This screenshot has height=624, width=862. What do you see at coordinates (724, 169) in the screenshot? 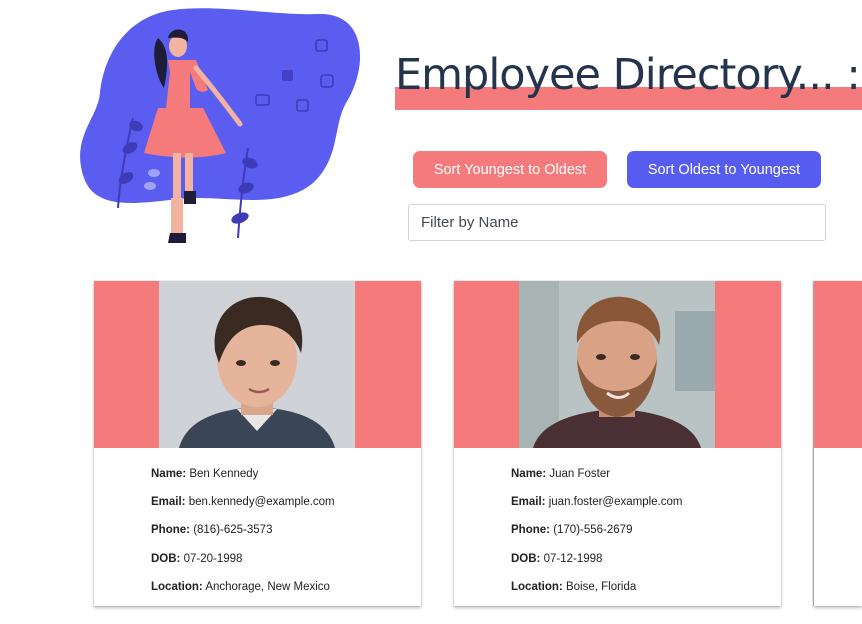
I see `sort-oldest-to-youngest-button: Sort Oldest to Youngest` at bounding box center [724, 169].